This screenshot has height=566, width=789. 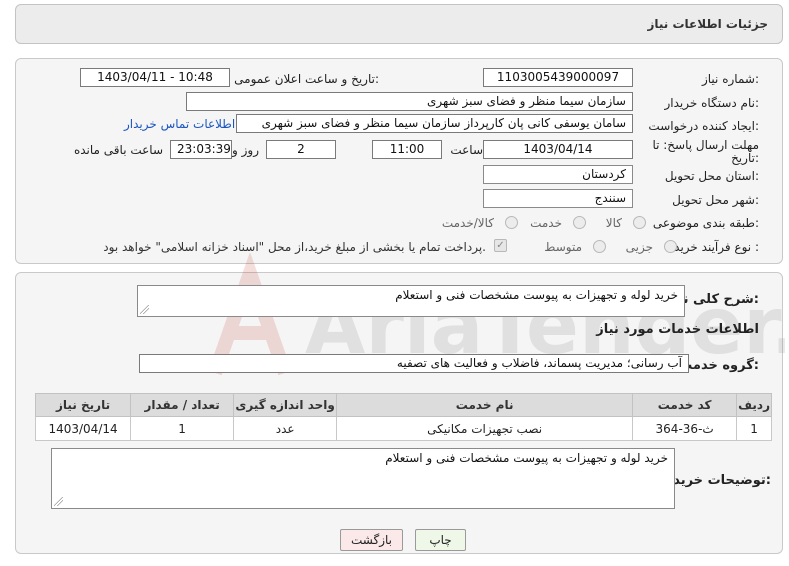 I want to click on announce-label: تاریخ و ساعت اعلان عمومی:, so click(x=306, y=79).